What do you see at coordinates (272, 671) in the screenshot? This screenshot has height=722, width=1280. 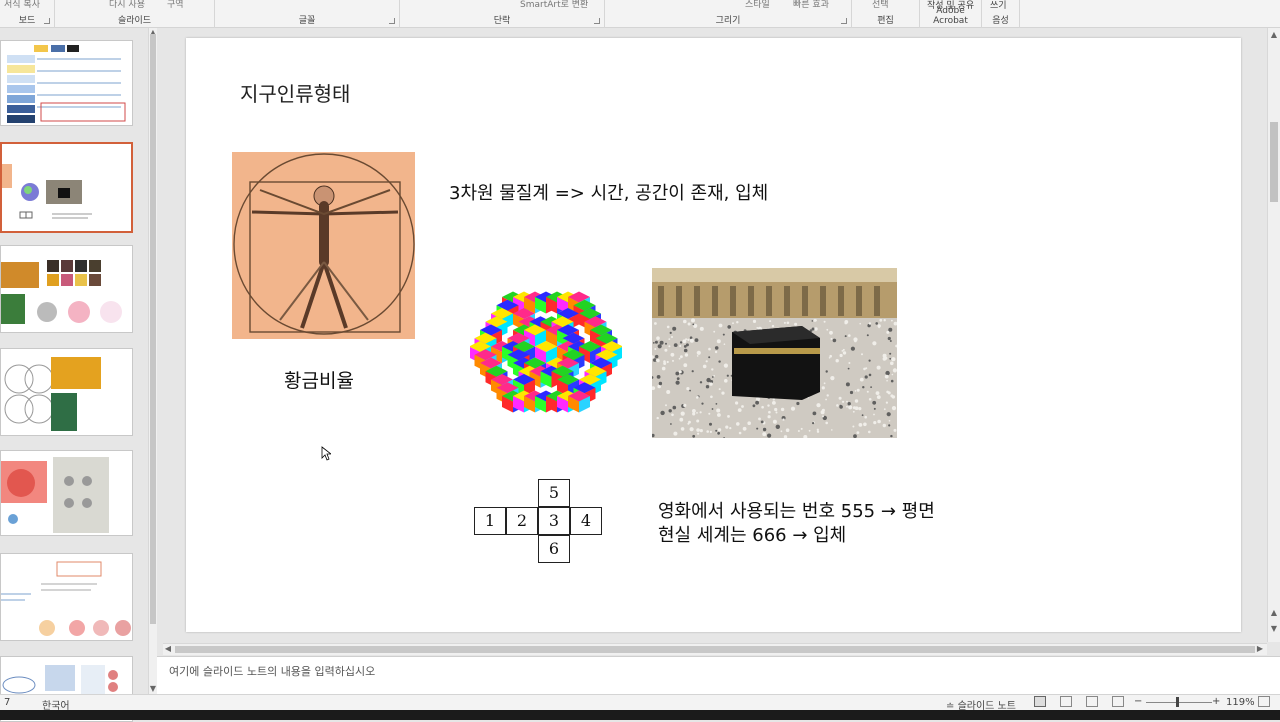 I see `notes-placeholder: 여기에 슬라이드 노트의 내용을 입력하십시오` at bounding box center [272, 671].